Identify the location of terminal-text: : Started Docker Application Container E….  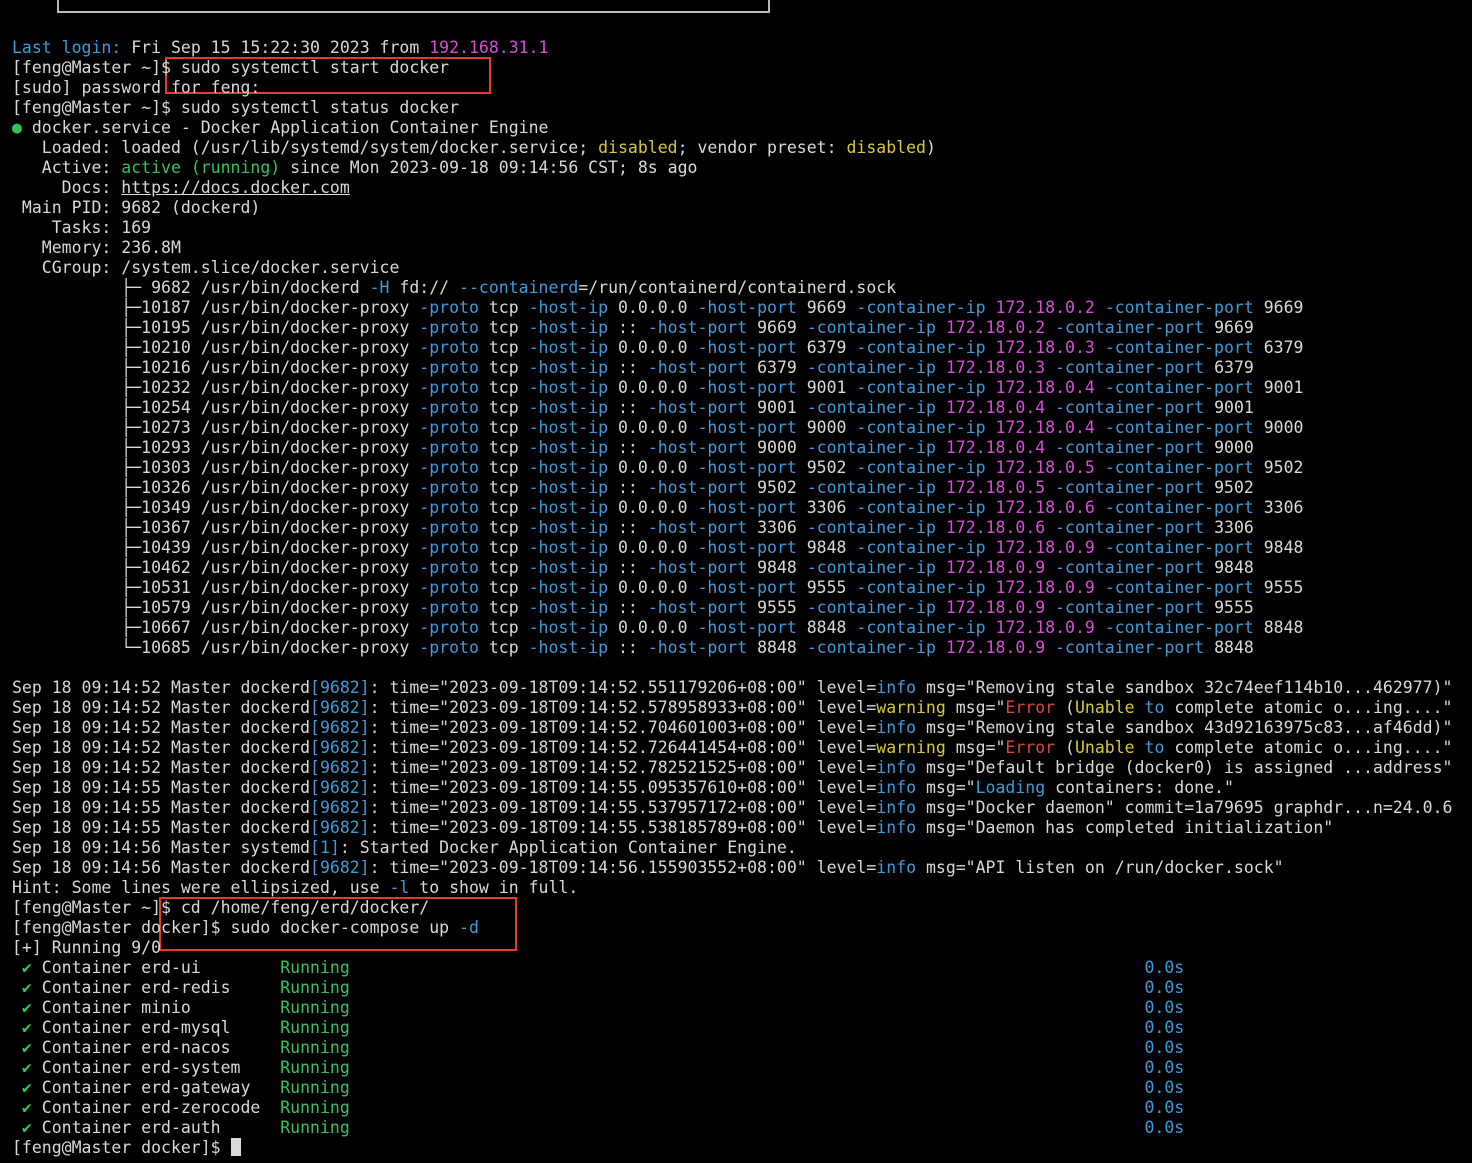
(568, 847).